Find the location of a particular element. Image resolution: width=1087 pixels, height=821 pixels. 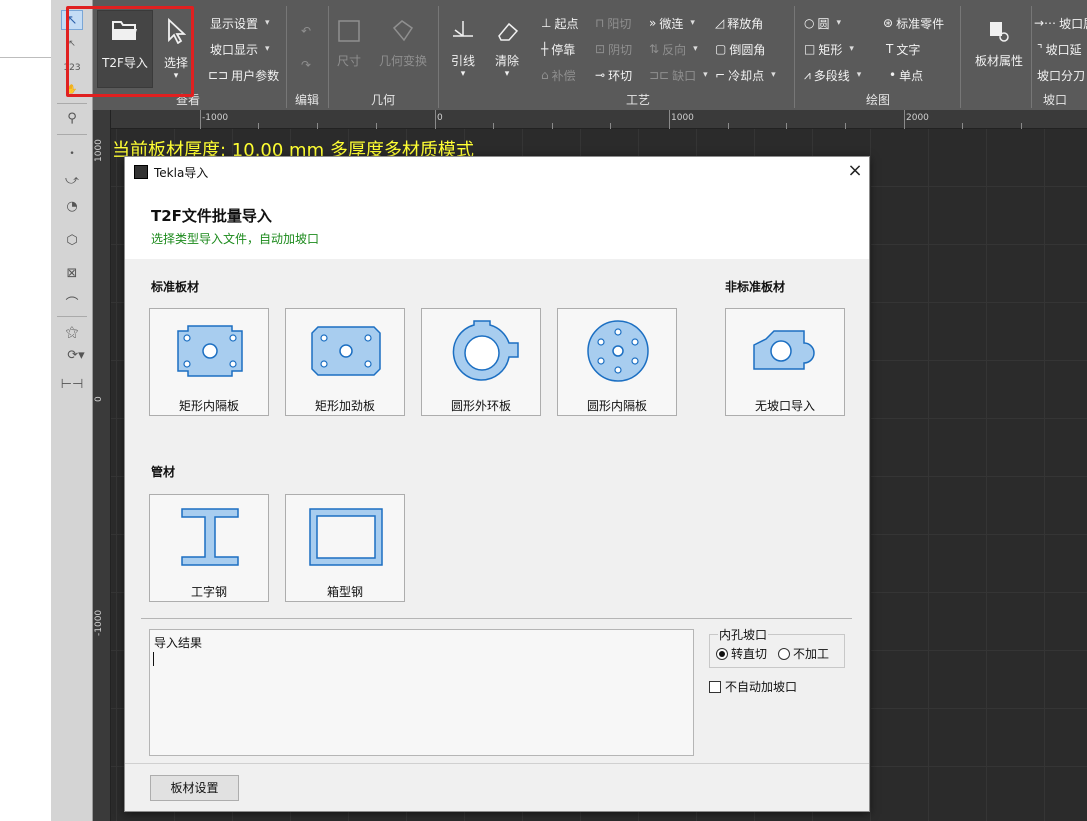

box-beam-button: 箱型钢 is located at coordinates (345, 548).